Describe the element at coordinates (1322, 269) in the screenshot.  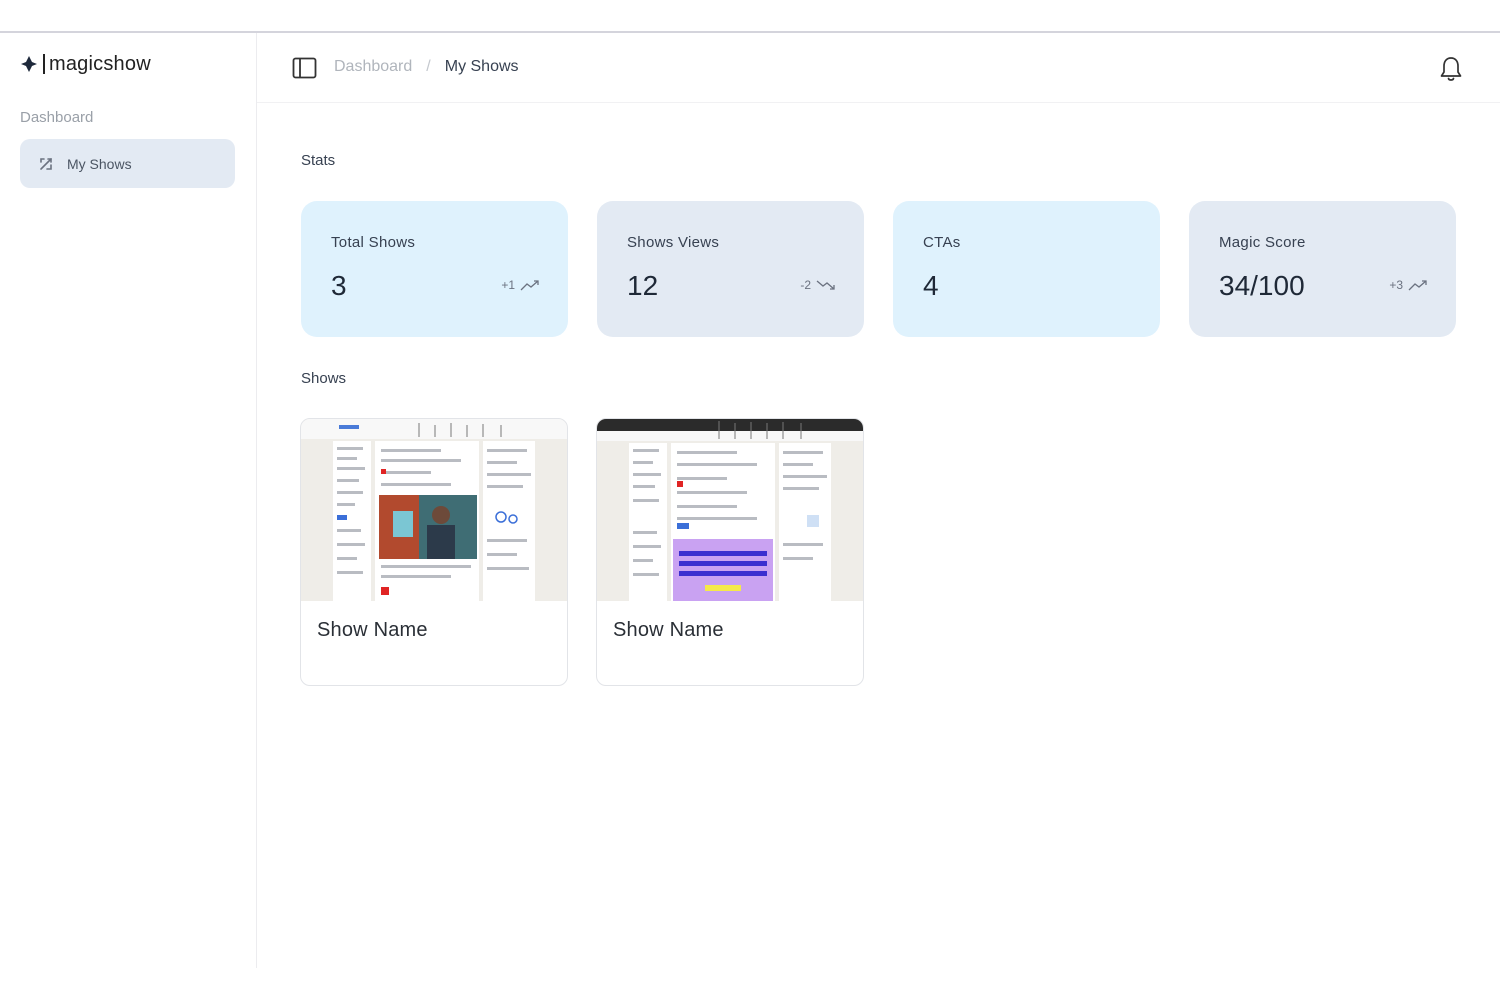
I see `stat-card-magic-score: Magic Score 34/100 +3` at that location.